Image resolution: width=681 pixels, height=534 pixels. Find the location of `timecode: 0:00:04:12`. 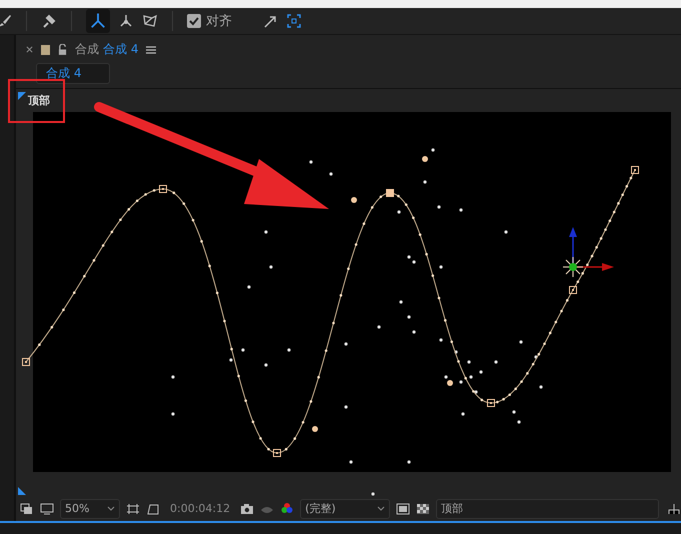

timecode: 0:00:04:12 is located at coordinates (200, 509).